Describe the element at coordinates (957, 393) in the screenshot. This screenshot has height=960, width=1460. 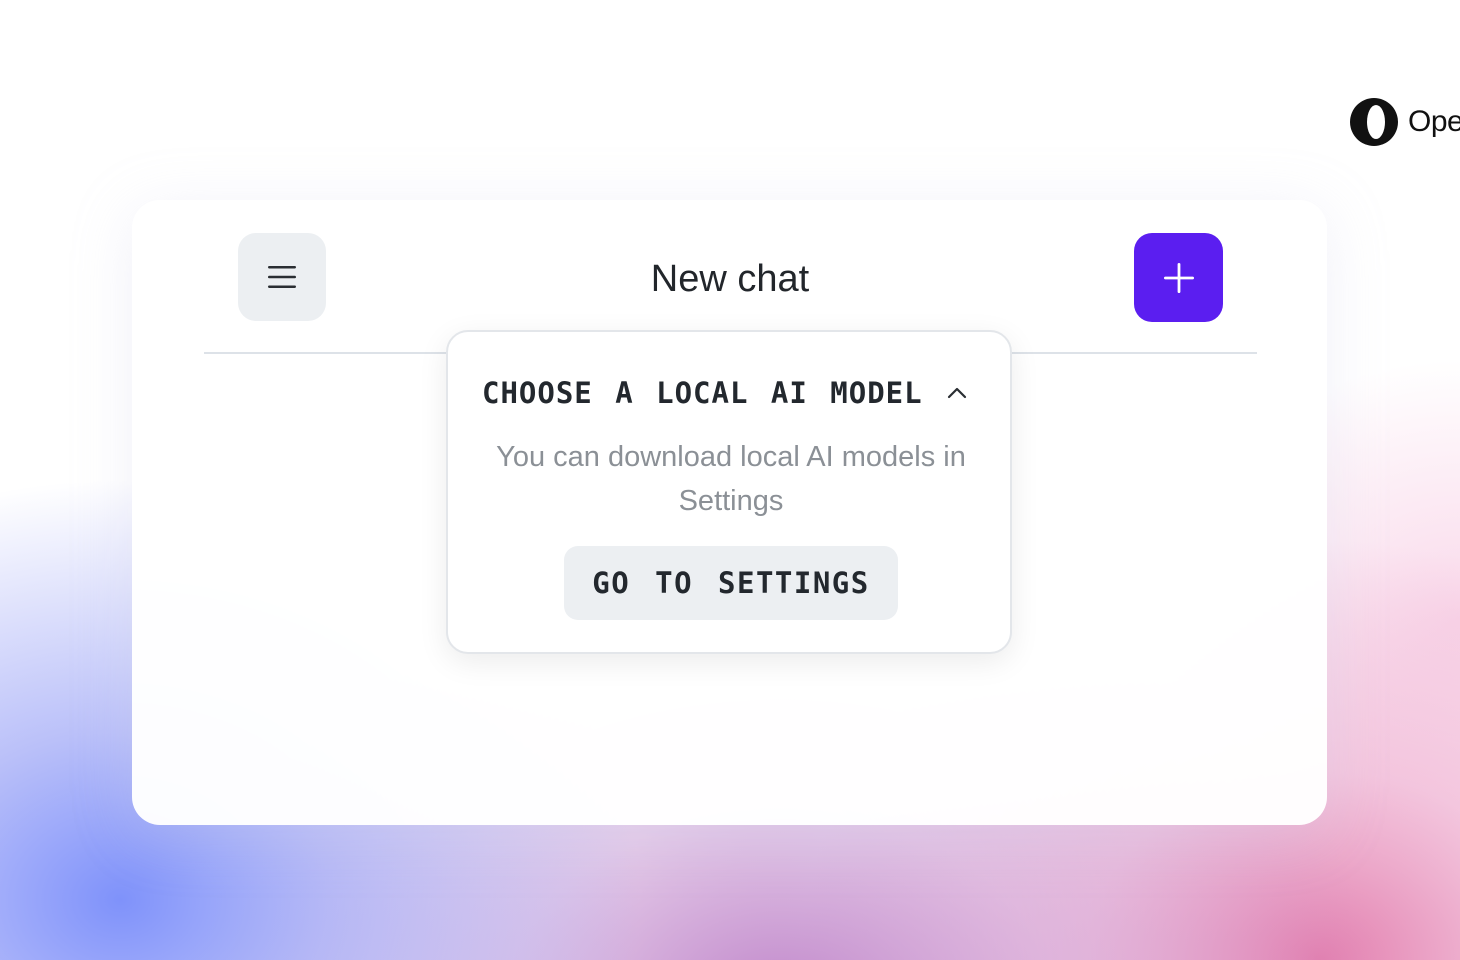
I see `chevron-up-icon` at that location.